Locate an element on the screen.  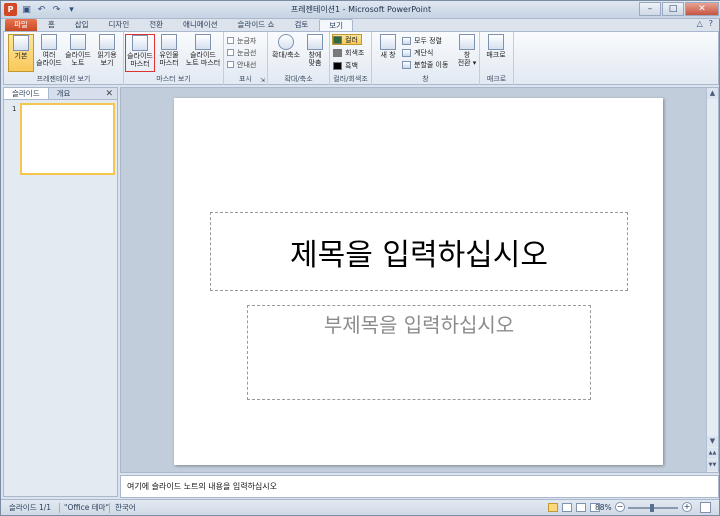
group-zoom: 확대/축소 창에 맞춤 확대/축소 is located at coordinates (299, 58).